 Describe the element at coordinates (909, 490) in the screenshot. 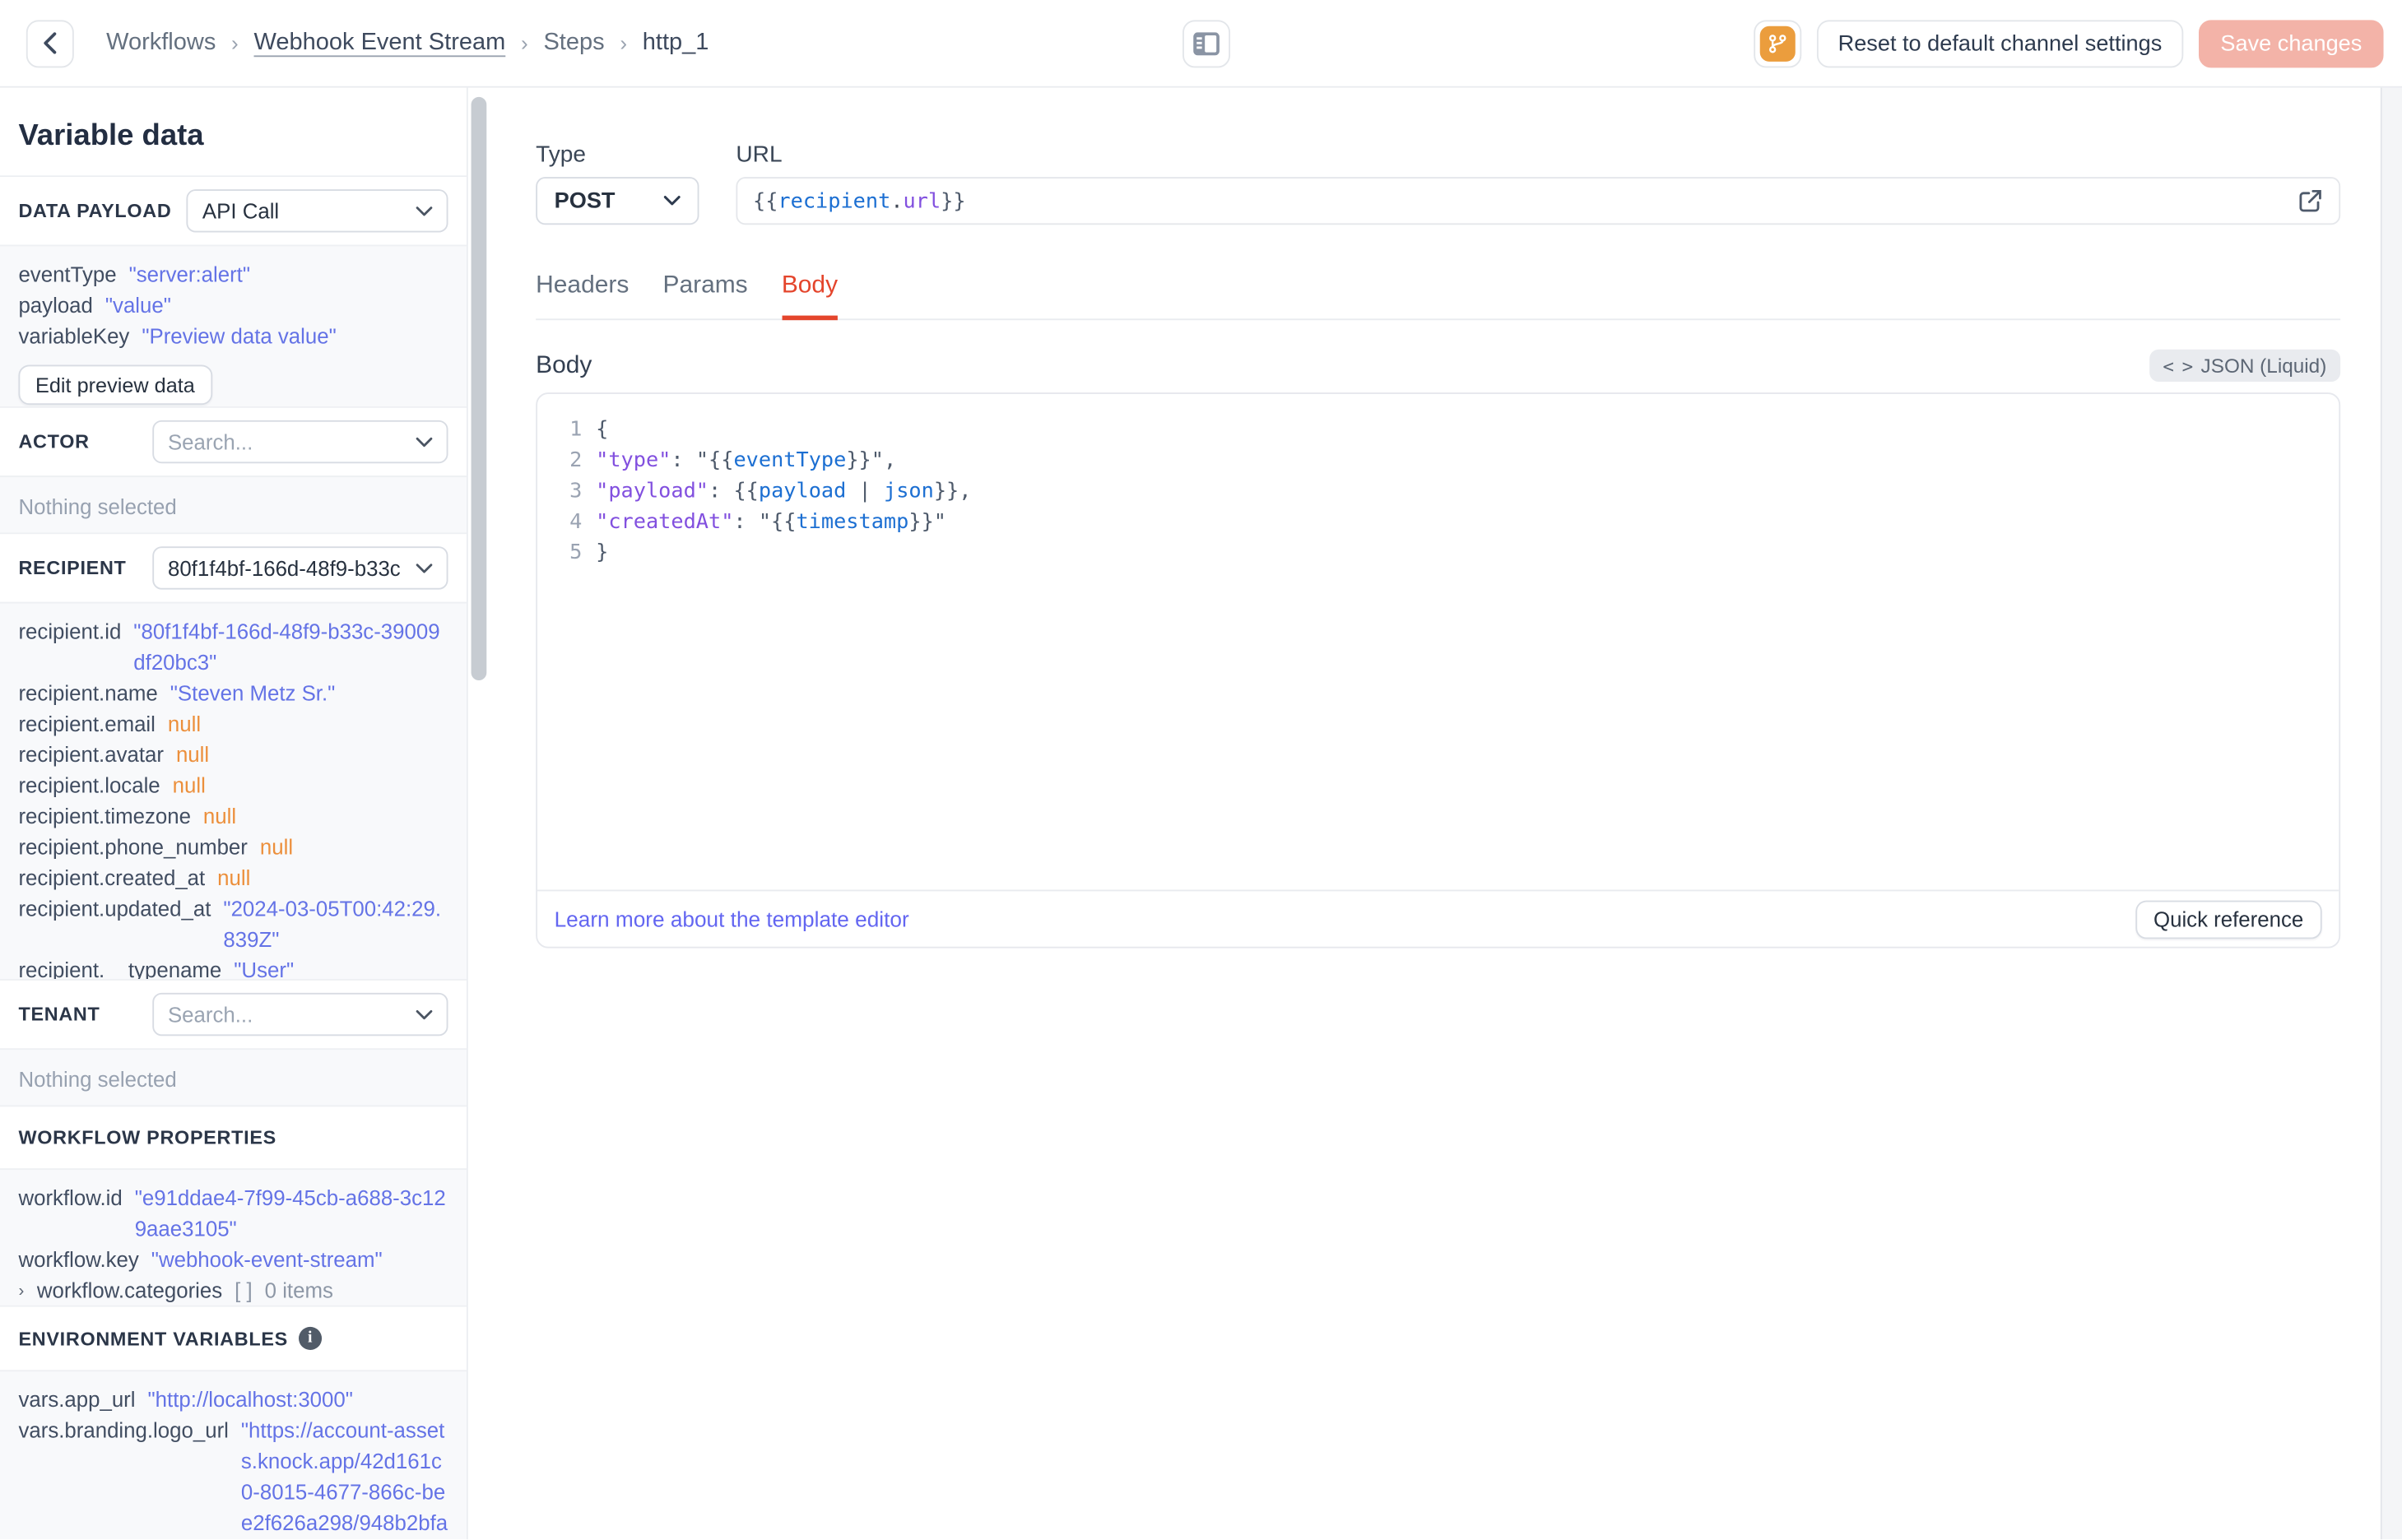

I see `code-token: json` at that location.